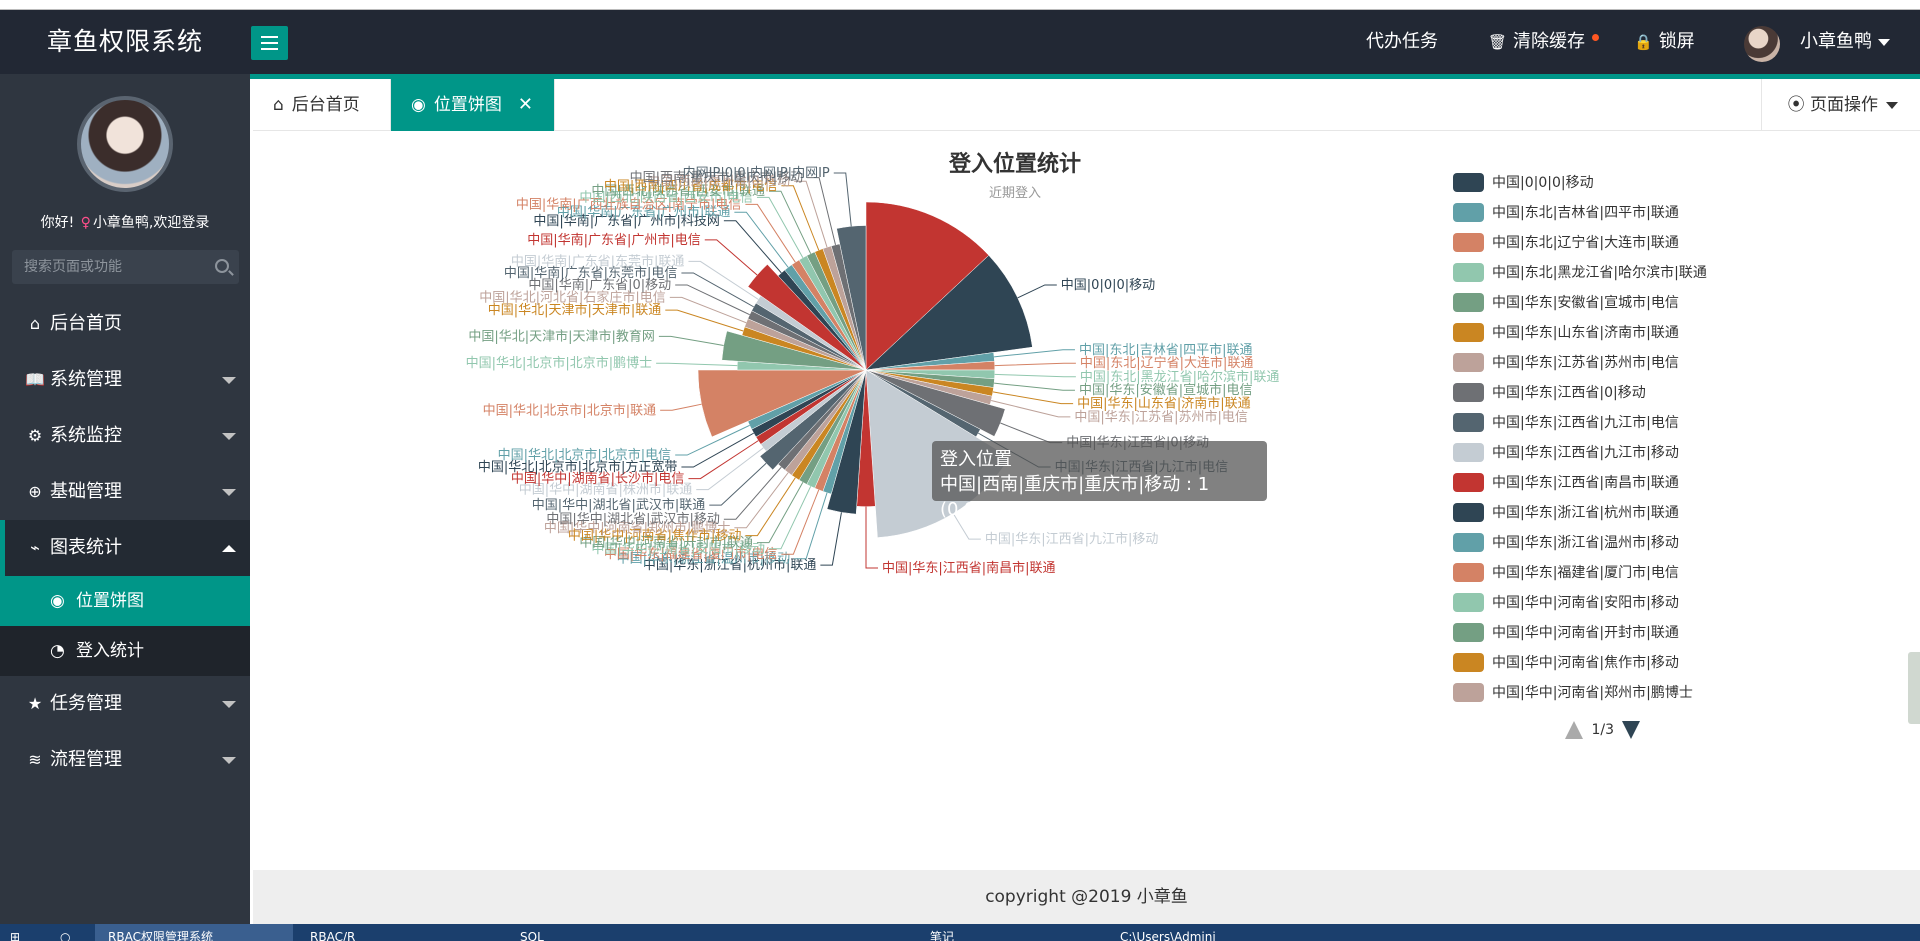 The image size is (1920, 941). Describe the element at coordinates (1402, 42) in the screenshot. I see `todo-task-link: 代办任务` at that location.